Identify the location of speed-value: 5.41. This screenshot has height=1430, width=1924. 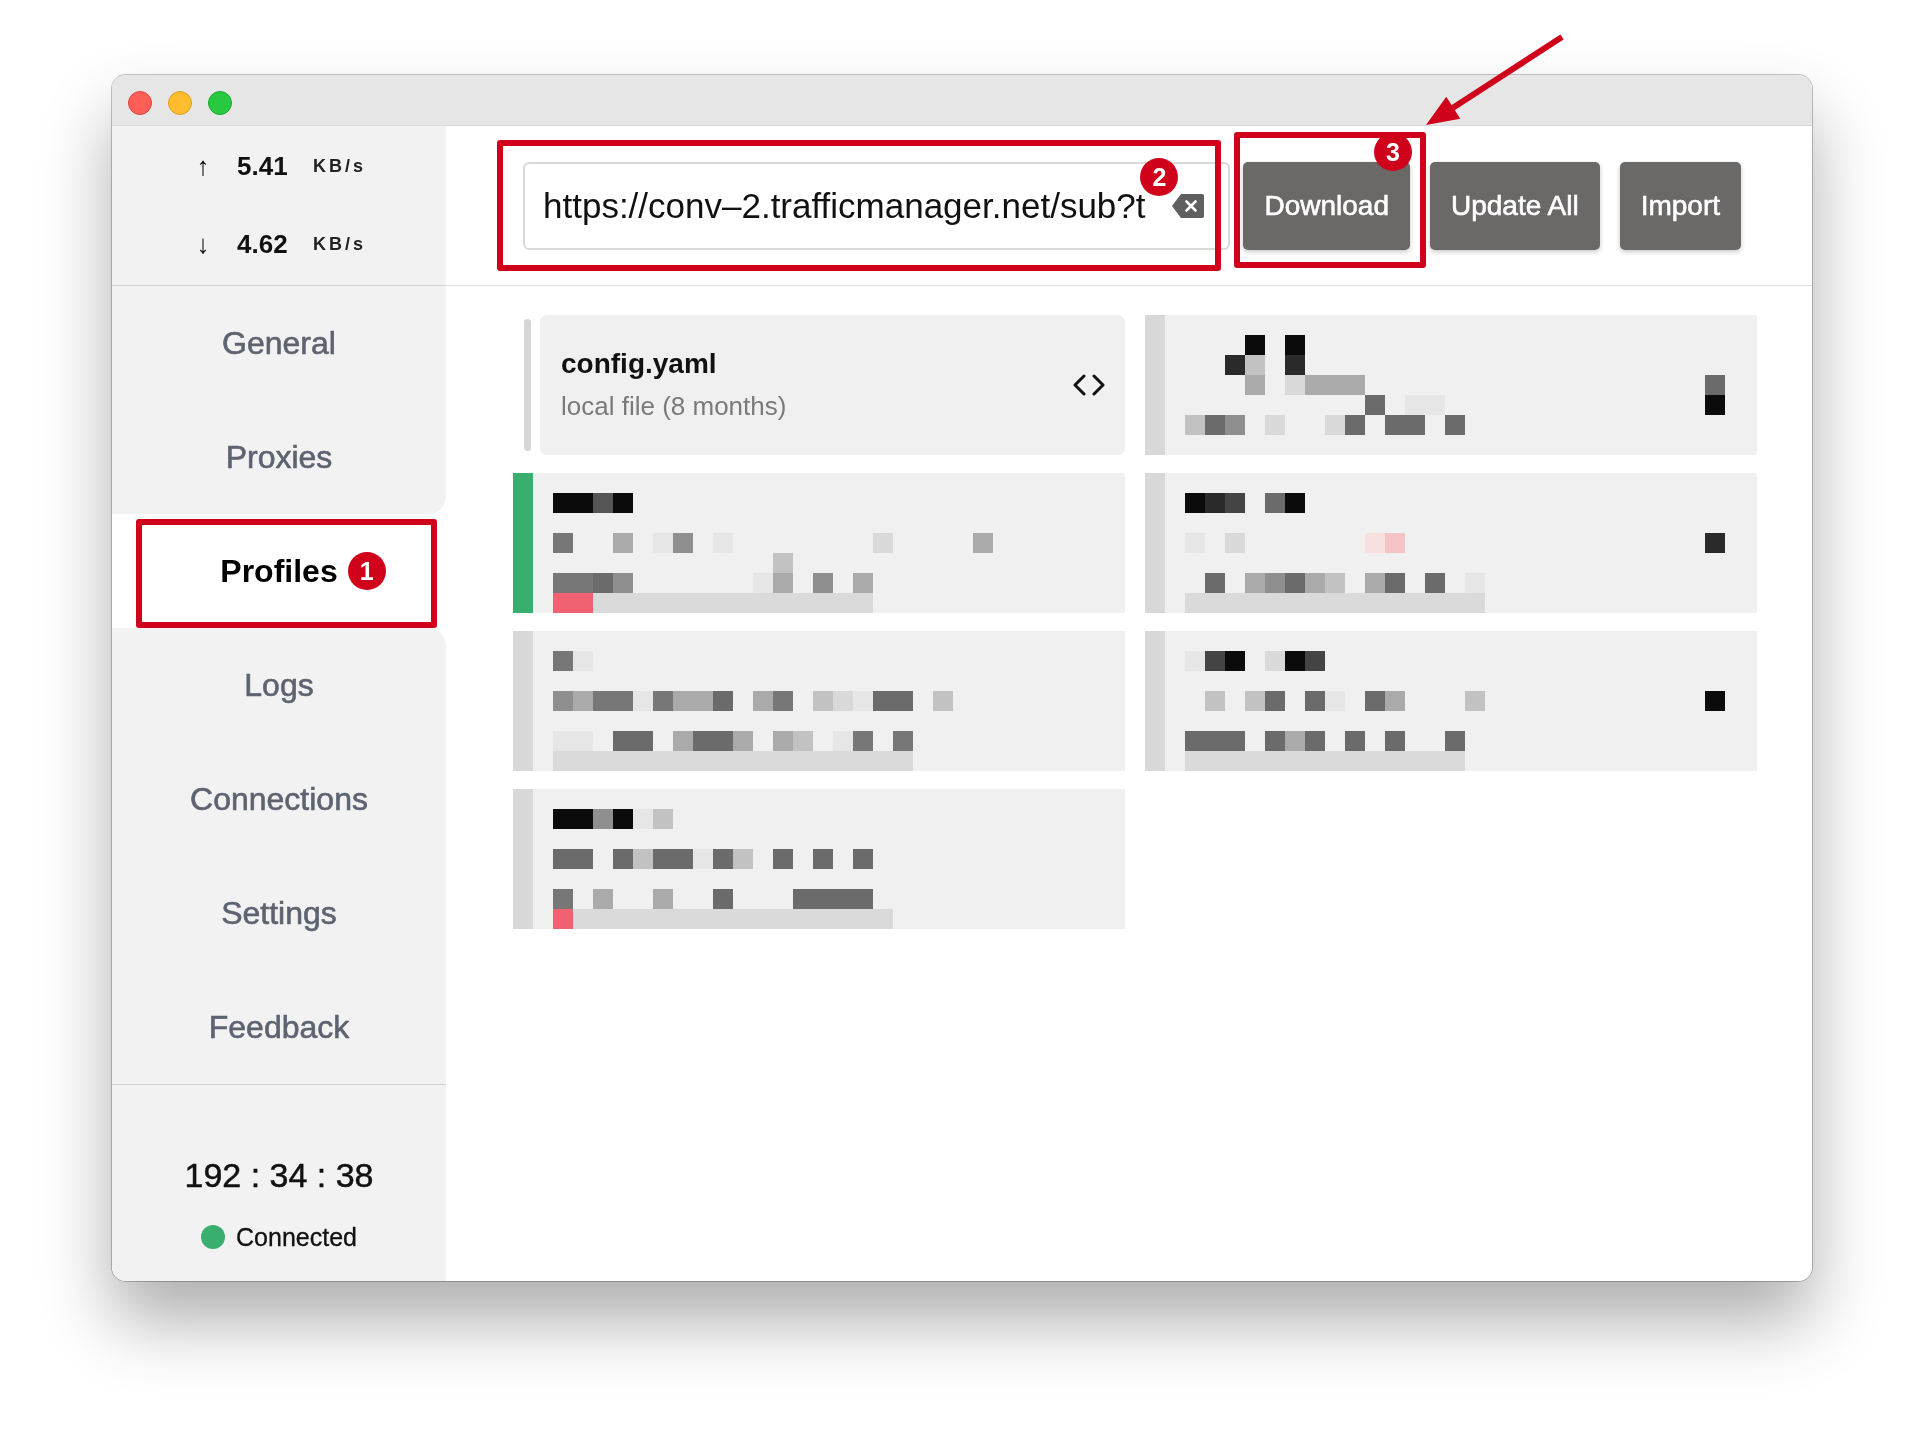
(262, 166).